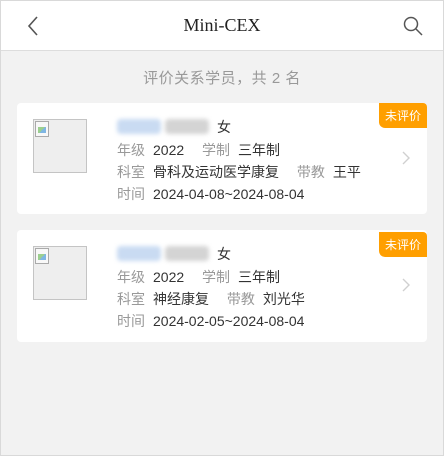  I want to click on department-value: 骨科及运动医学康复, so click(216, 172).